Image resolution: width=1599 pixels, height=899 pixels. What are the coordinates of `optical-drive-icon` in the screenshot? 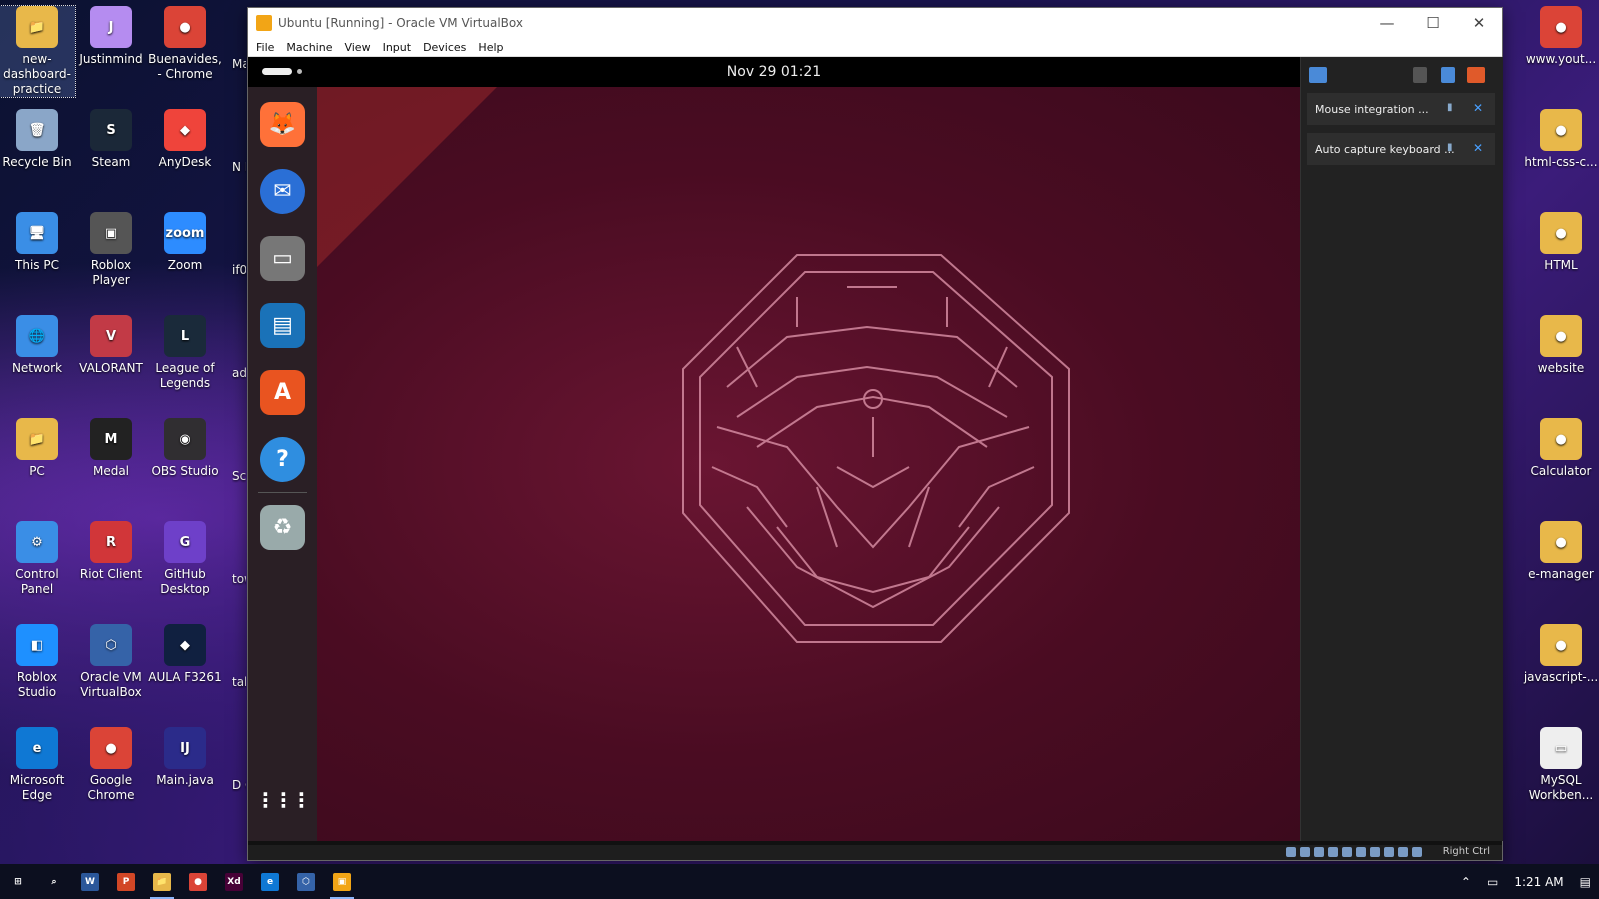 It's located at (1305, 852).